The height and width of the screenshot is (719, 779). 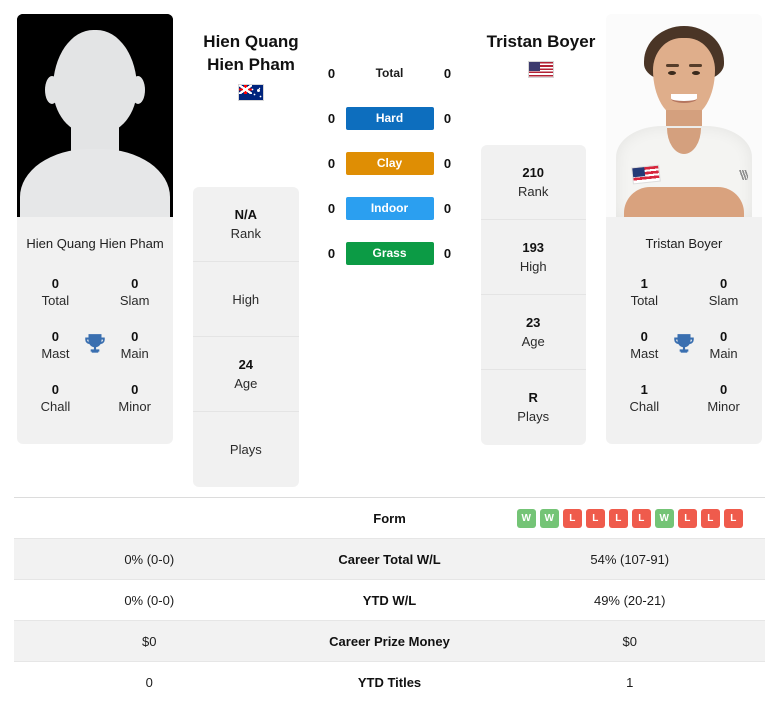 I want to click on surface-hard-chip: Hard, so click(x=389, y=118).